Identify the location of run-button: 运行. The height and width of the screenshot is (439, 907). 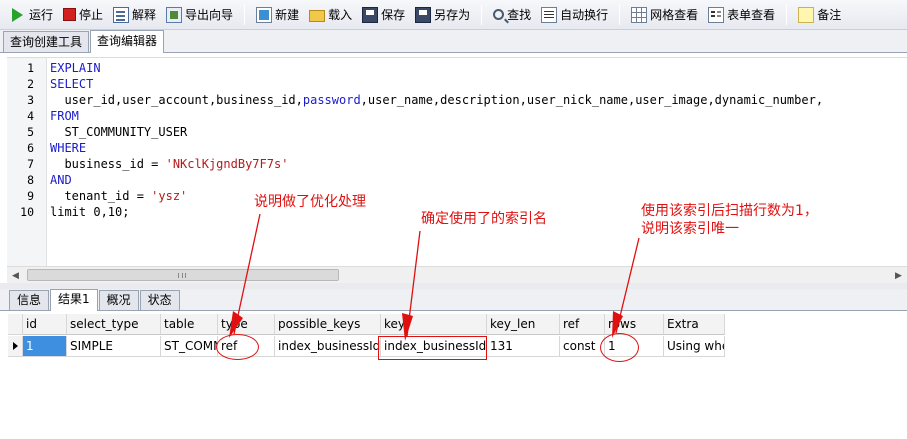
(31, 15).